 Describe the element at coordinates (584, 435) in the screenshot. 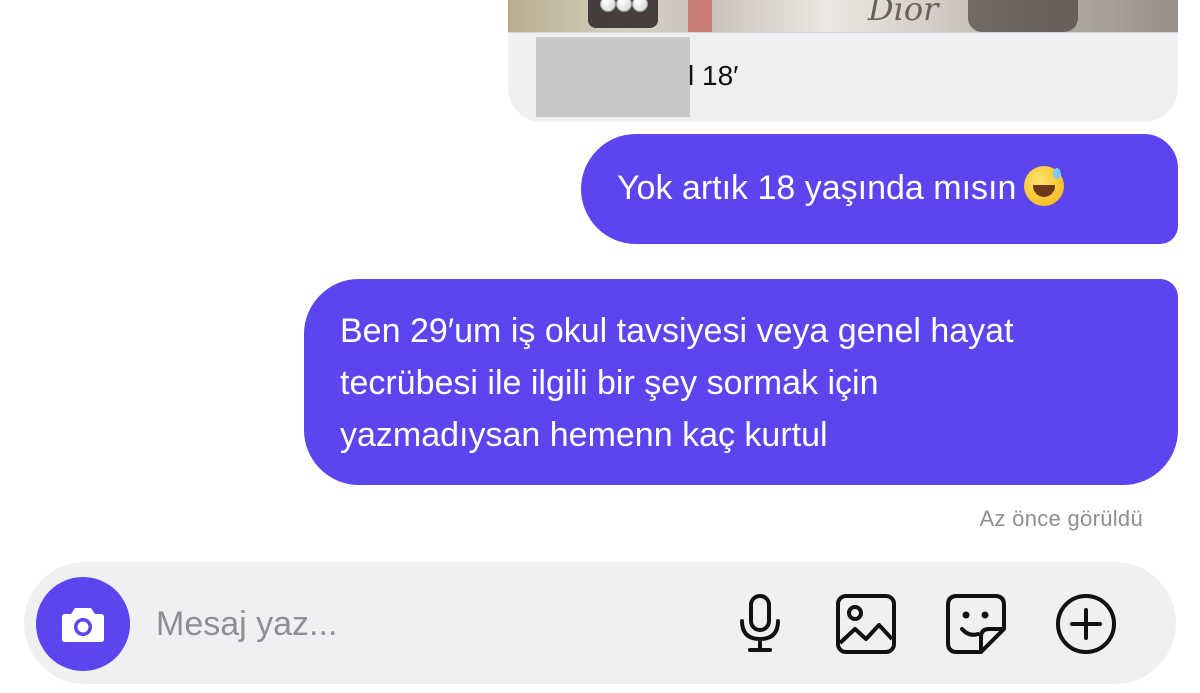

I see `message-text-line: yazmadıysan hemenn kaç kurtul` at that location.